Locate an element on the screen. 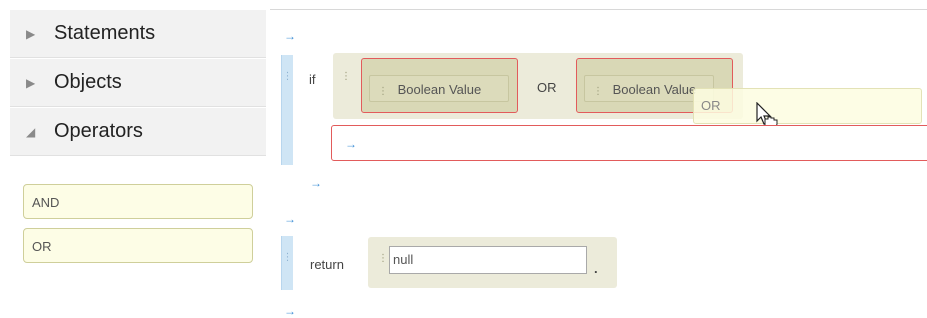 Image resolution: width=927 pixels, height=318 pixels. if-statement-drag-handle: ⋮ is located at coordinates (287, 110).